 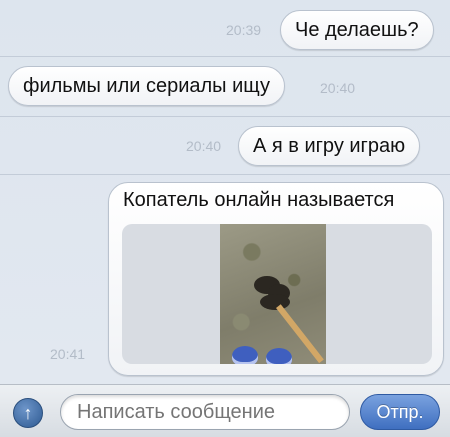 I want to click on message-bubble-incoming: фильмы или сериалы ищу, so click(x=146, y=86).